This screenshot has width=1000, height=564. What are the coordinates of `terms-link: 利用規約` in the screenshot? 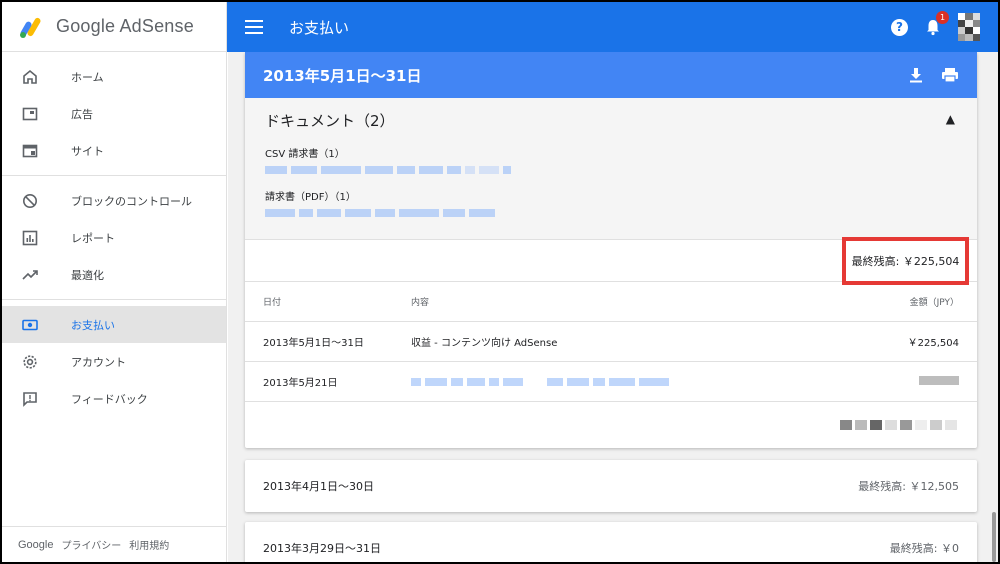 It's located at (149, 544).